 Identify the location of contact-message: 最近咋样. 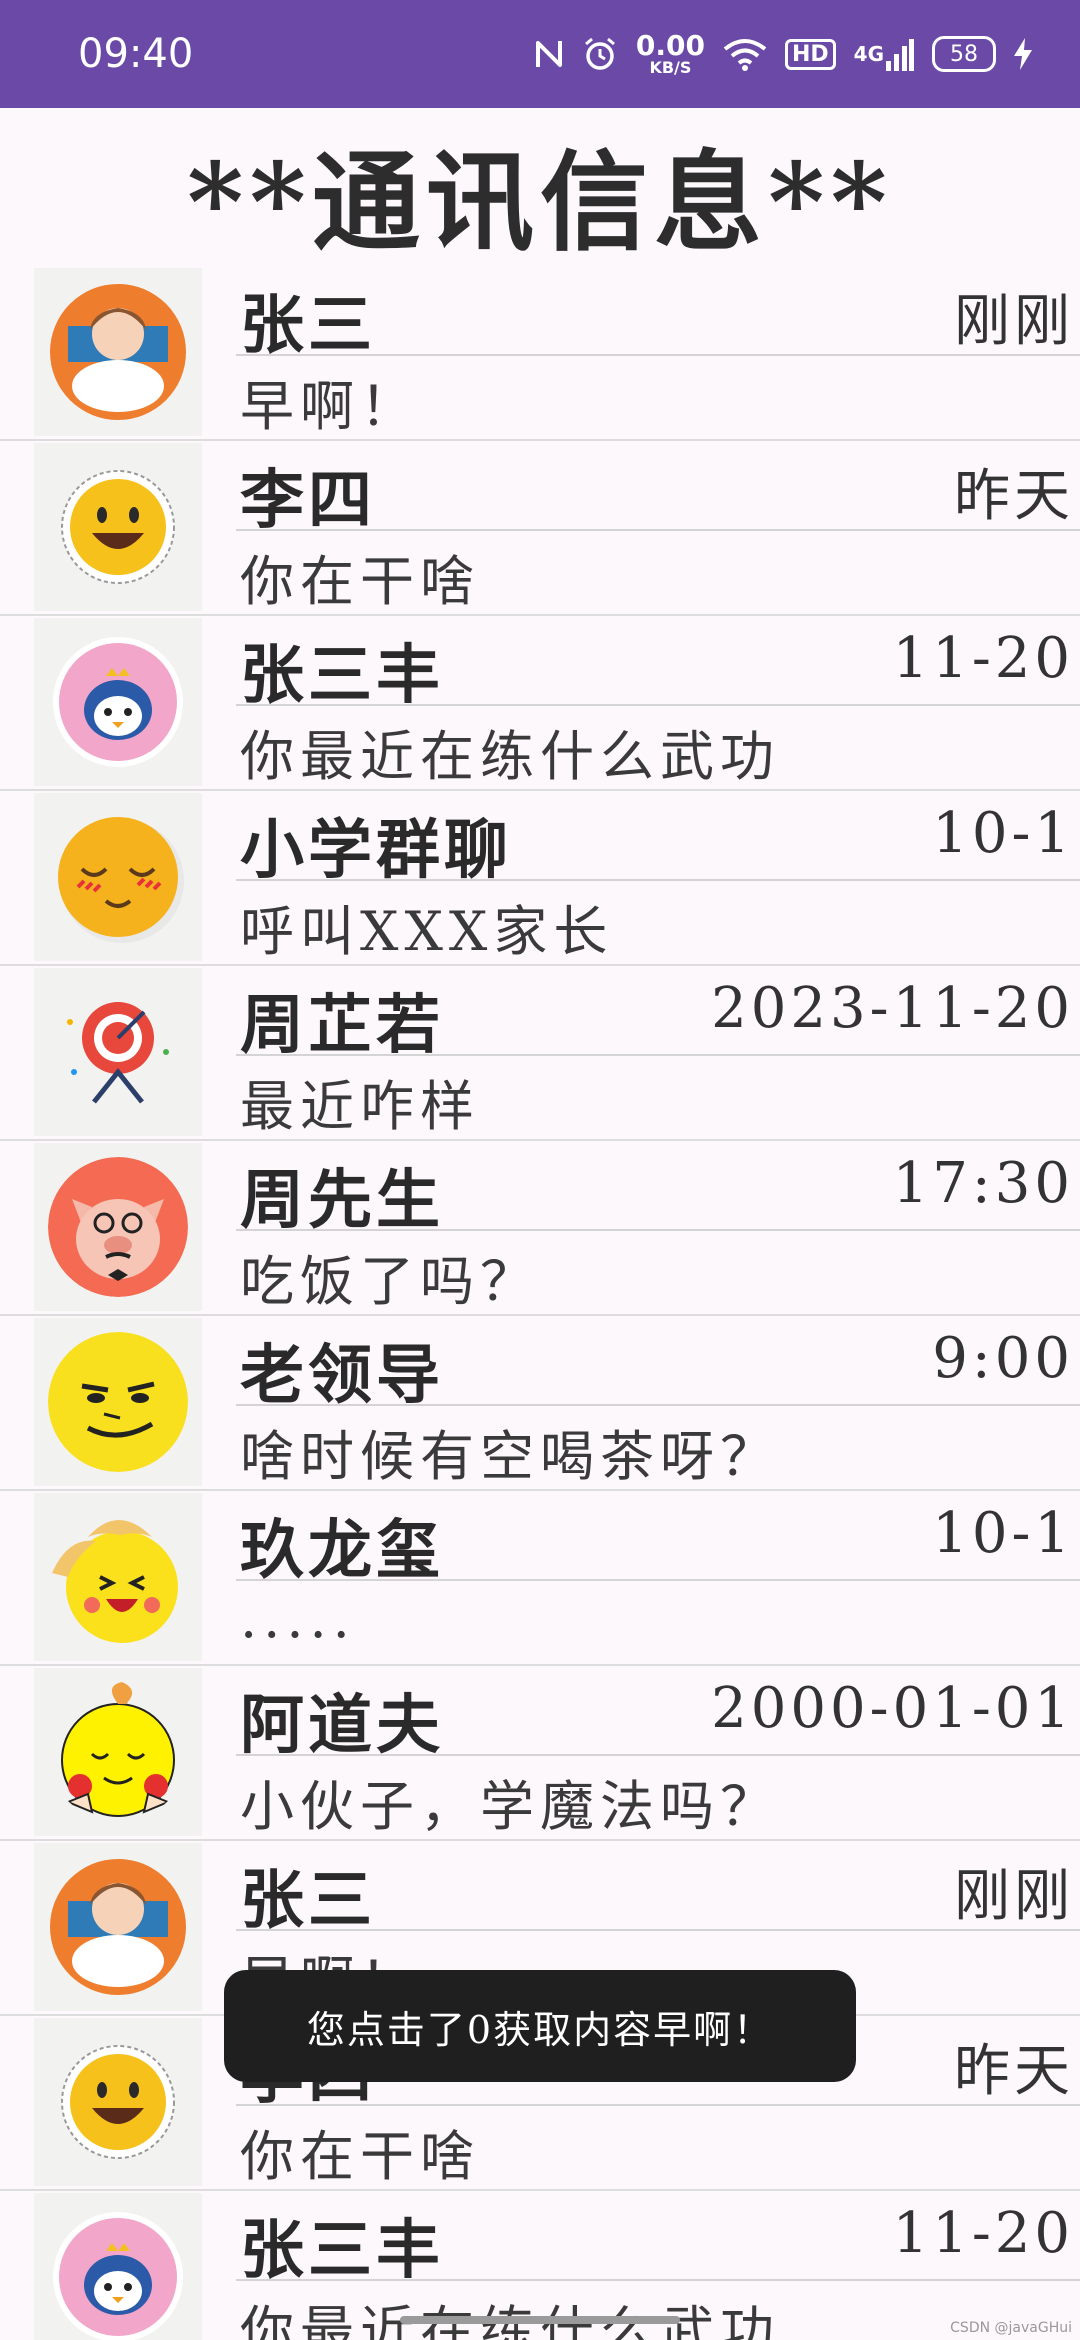
(360, 1106).